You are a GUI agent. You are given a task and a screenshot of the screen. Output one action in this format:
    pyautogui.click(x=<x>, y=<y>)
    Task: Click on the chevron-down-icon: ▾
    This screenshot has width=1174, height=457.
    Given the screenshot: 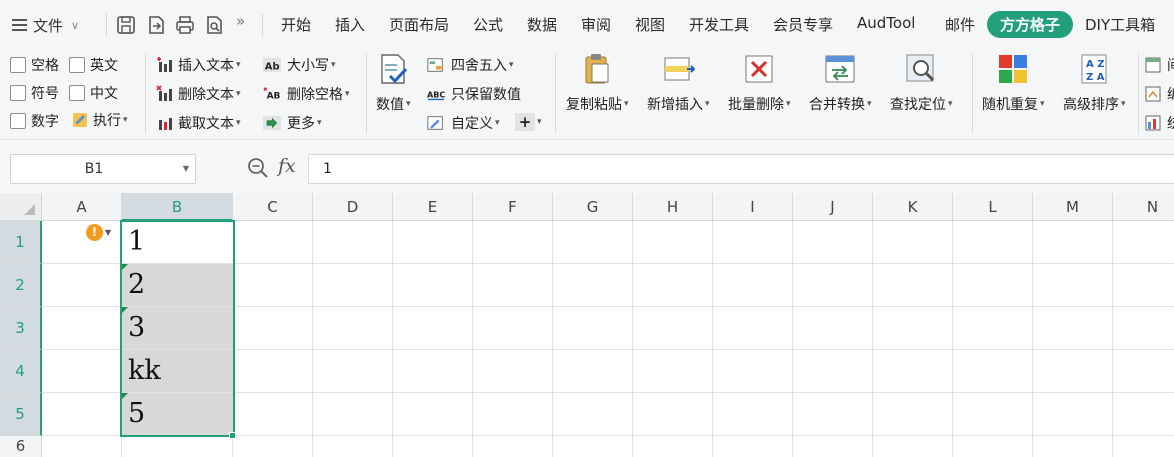 What is the action you would take?
    pyautogui.click(x=950, y=104)
    